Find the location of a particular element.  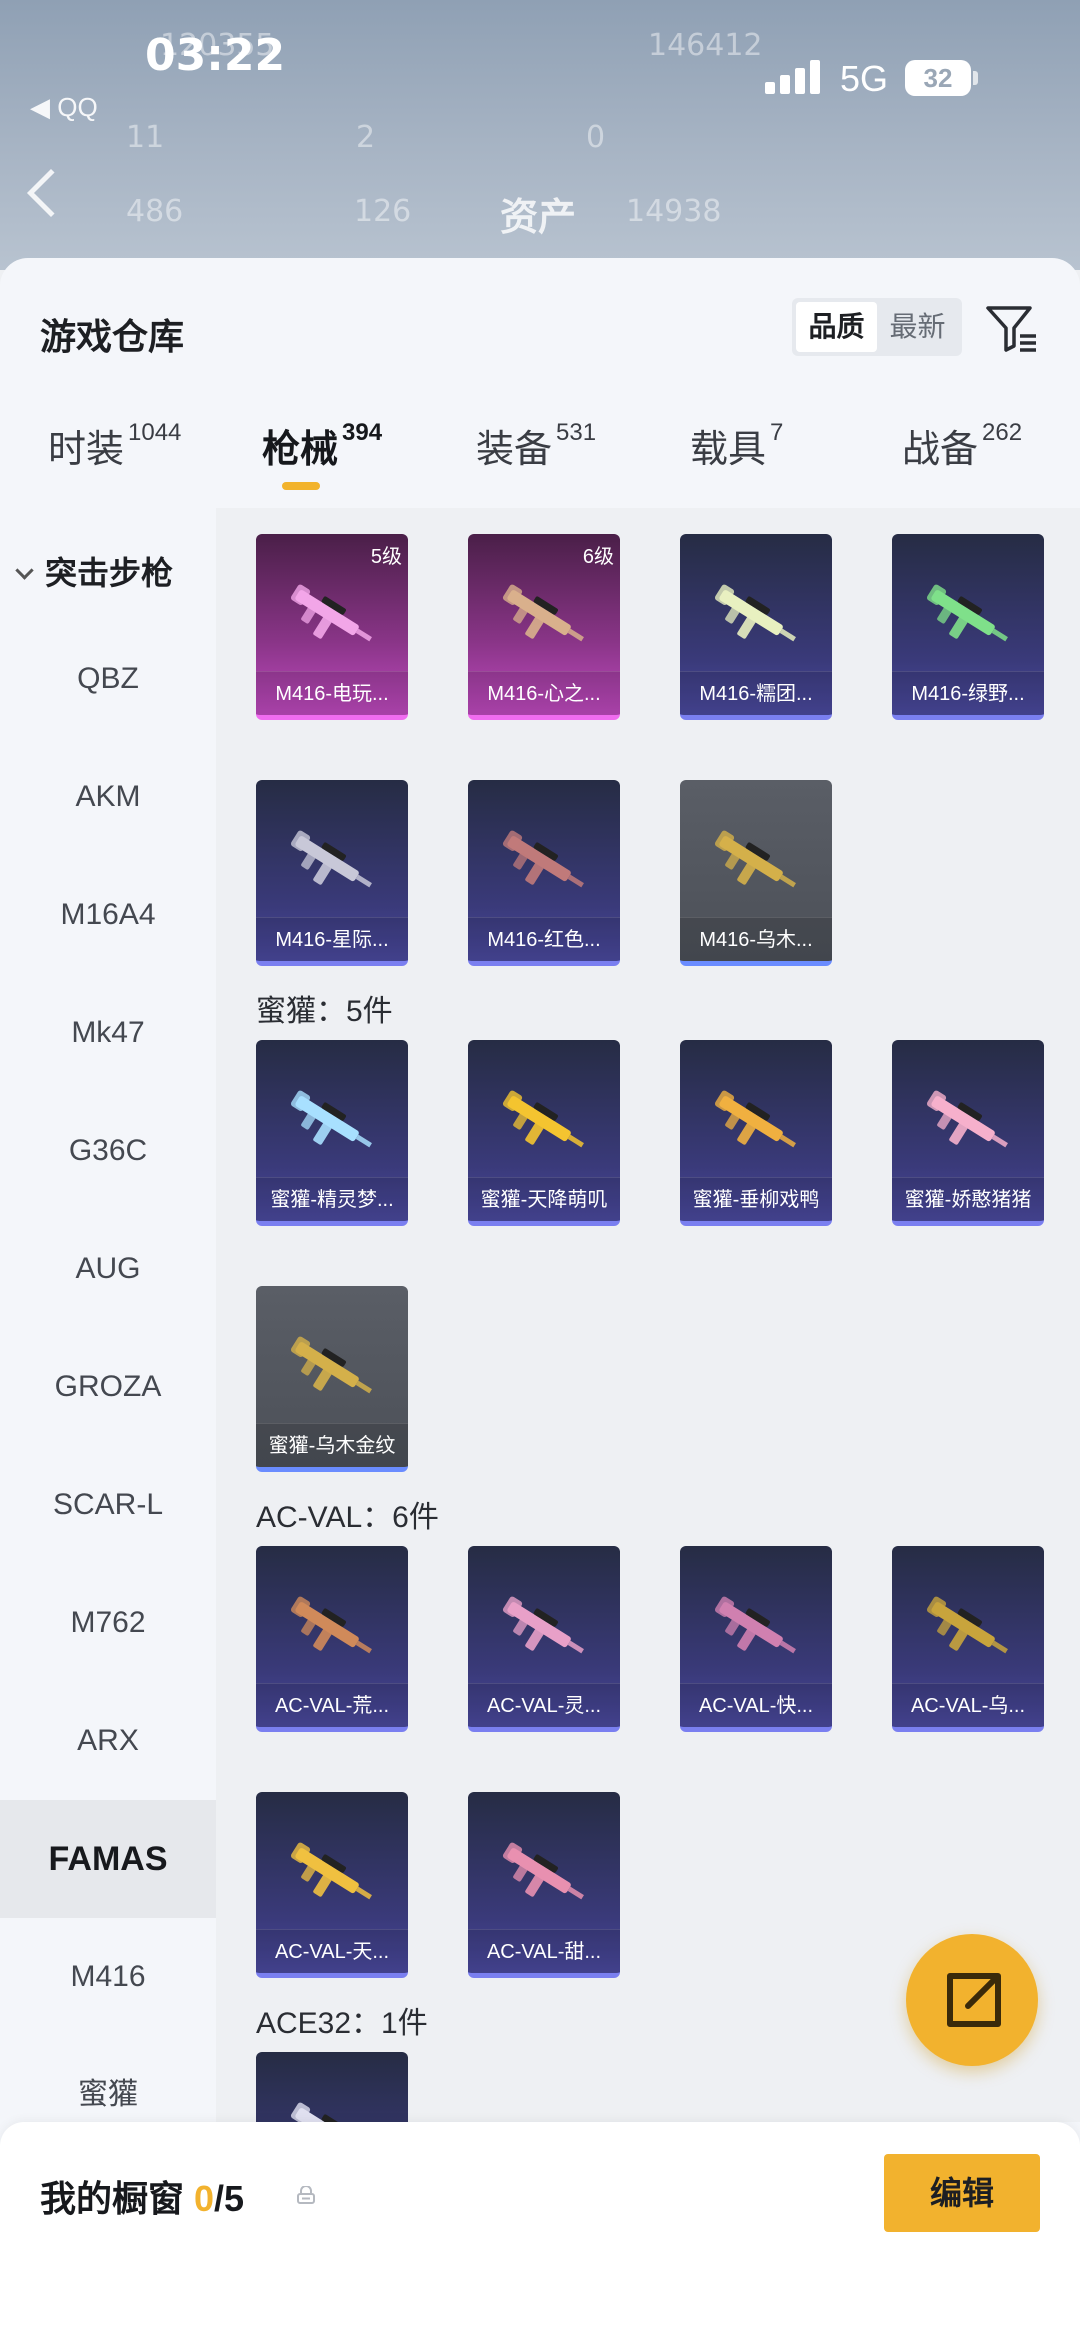

sidebar-item-arx: ARX is located at coordinates (108, 1741).